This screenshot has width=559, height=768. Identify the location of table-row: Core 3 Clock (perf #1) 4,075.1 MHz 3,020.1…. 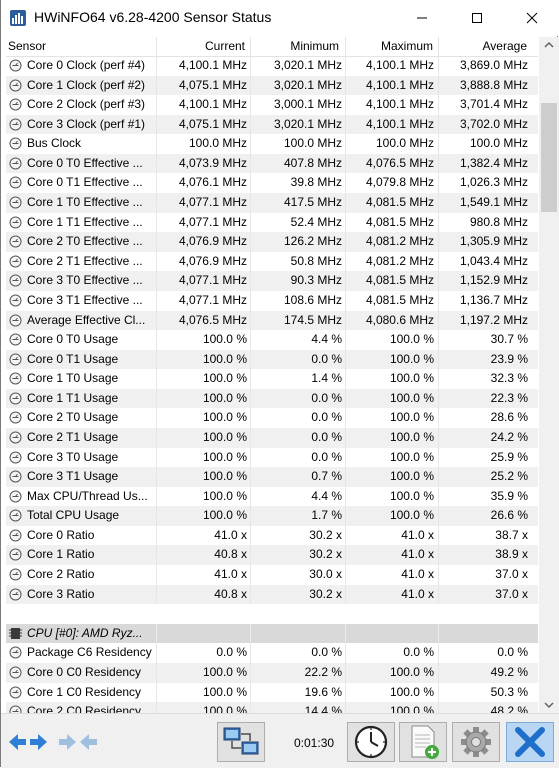
(272, 124).